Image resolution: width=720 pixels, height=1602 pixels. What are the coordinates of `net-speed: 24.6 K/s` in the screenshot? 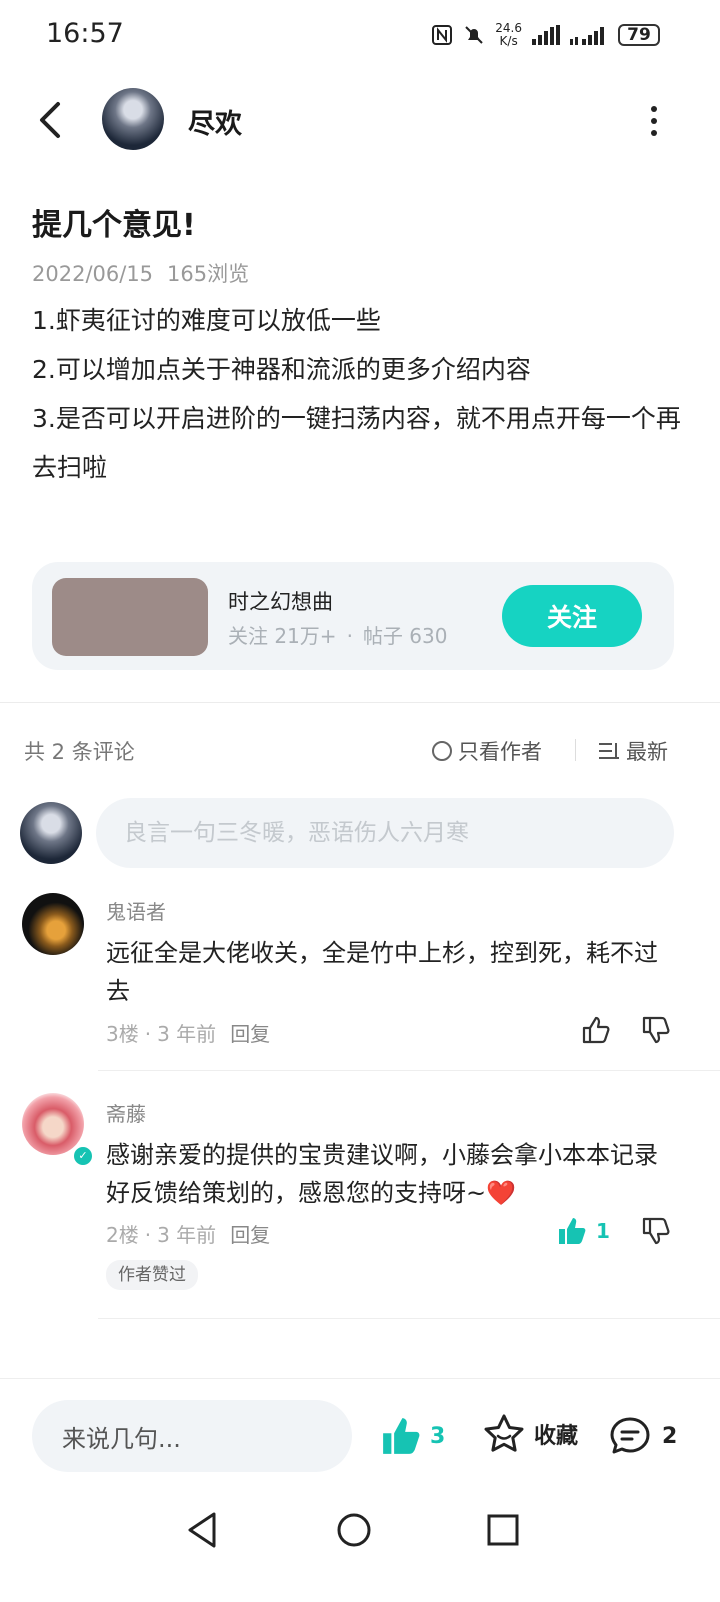 It's located at (508, 35).